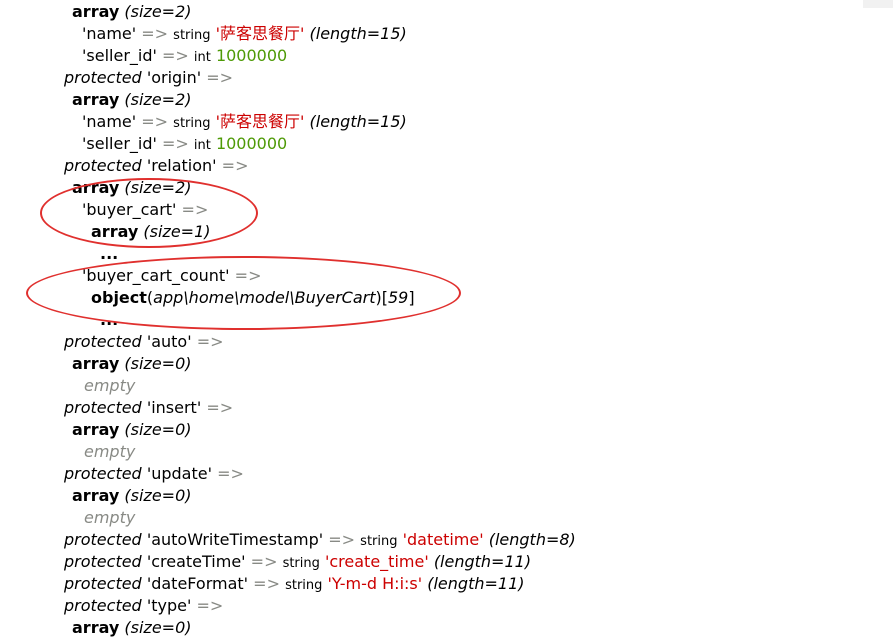 This screenshot has width=893, height=640. I want to click on dump-line: protected 'relation' =>, so click(156, 166).